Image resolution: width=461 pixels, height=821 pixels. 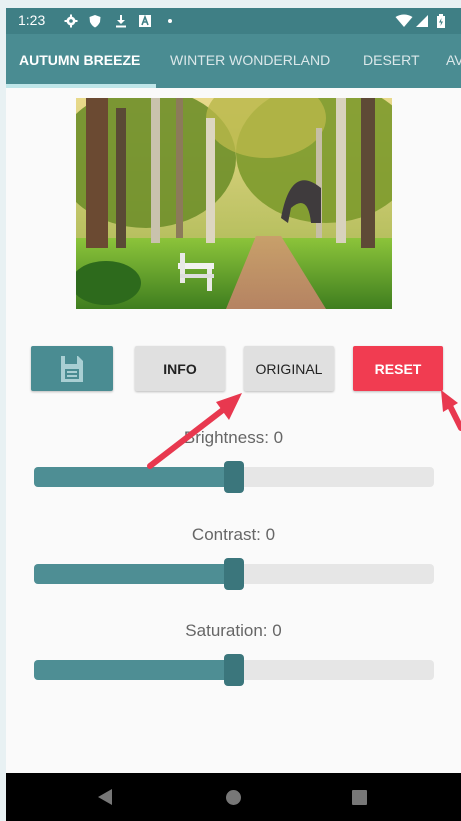 I want to click on dot-icon, so click(x=170, y=21).